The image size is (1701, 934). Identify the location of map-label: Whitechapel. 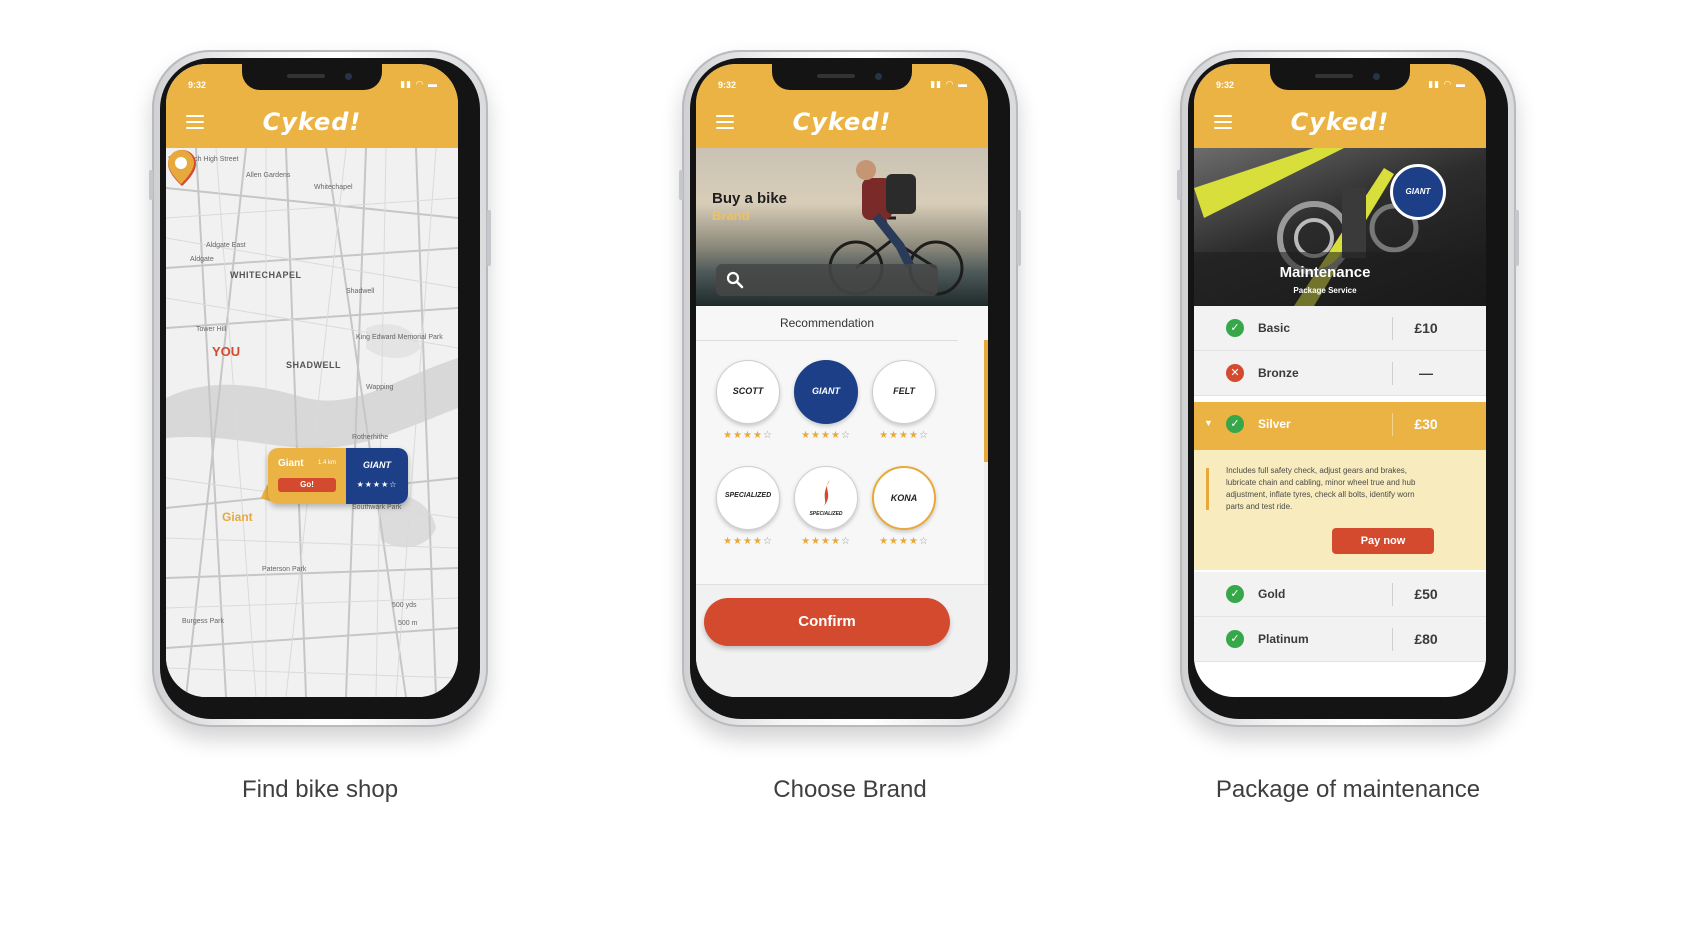
(333, 187).